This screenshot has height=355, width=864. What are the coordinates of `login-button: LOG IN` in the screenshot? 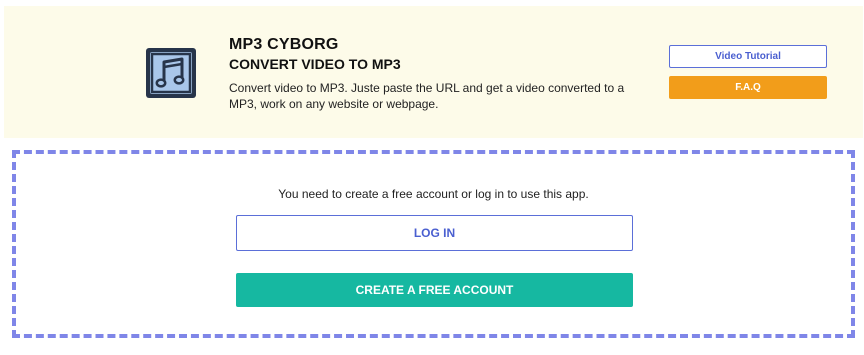 It's located at (434, 233).